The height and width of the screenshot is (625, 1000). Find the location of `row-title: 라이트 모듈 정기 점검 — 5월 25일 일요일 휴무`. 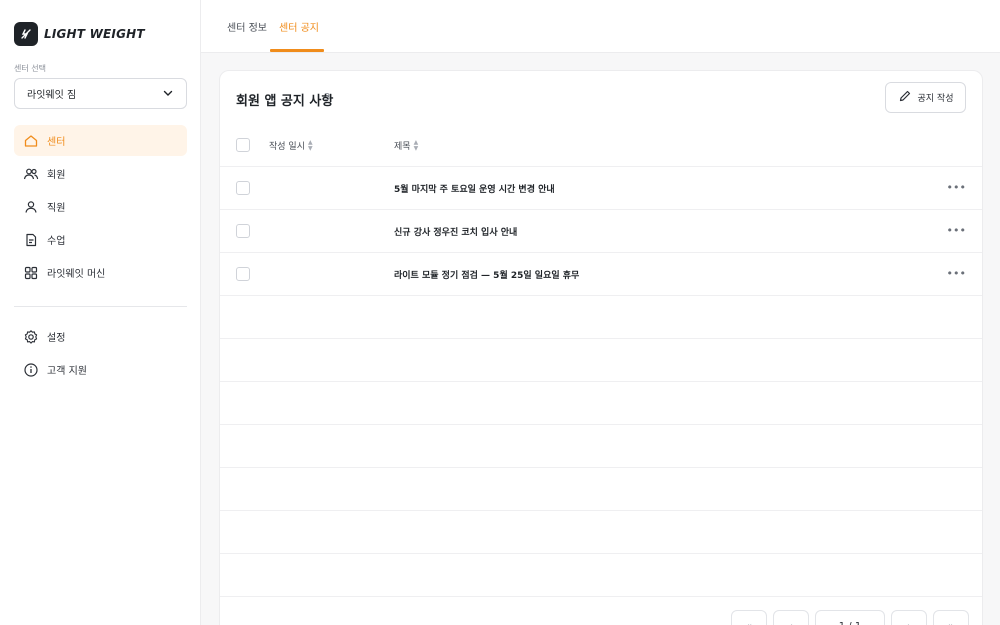

row-title: 라이트 모듈 정기 점검 — 5월 25일 일요일 휴무 is located at coordinates (486, 274).